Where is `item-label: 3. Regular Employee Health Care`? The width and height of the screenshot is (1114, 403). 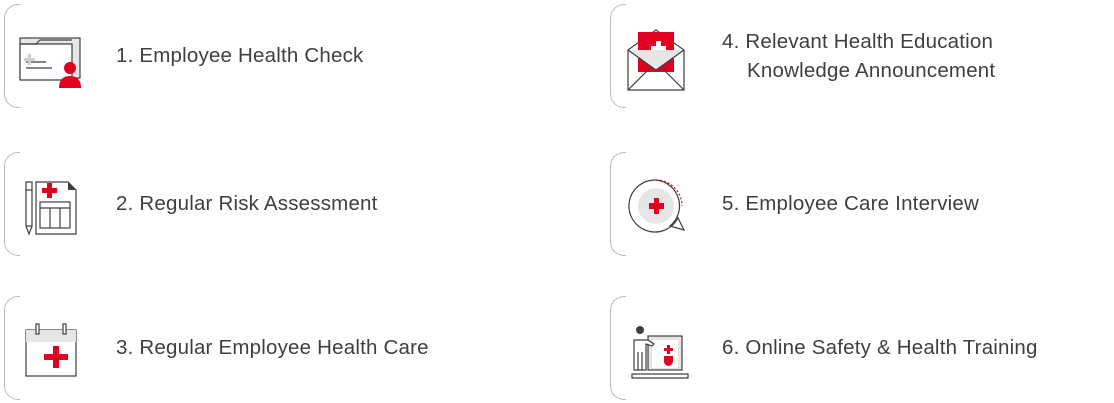 item-label: 3. Regular Employee Health Care is located at coordinates (272, 347).